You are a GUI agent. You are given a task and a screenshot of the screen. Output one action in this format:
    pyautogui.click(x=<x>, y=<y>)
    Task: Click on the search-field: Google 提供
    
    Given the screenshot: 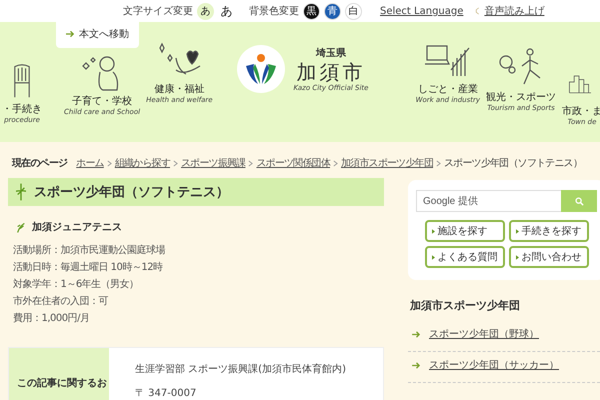 What is the action you would take?
    pyautogui.click(x=488, y=201)
    